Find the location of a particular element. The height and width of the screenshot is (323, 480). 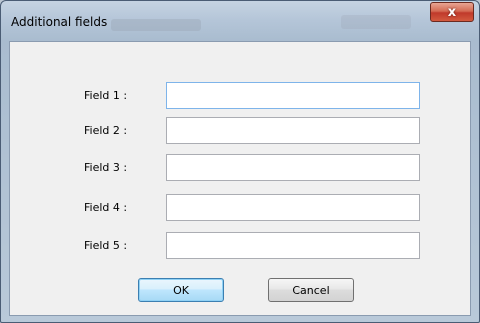

close-button: x is located at coordinates (452, 12).